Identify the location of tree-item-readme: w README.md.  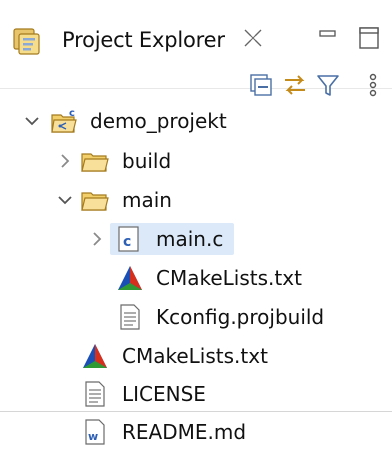
(196, 432).